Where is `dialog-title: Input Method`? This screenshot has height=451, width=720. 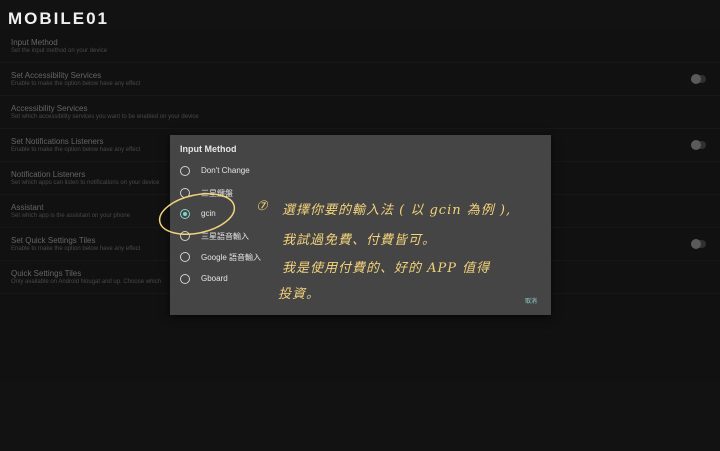
dialog-title: Input Method is located at coordinates (208, 149).